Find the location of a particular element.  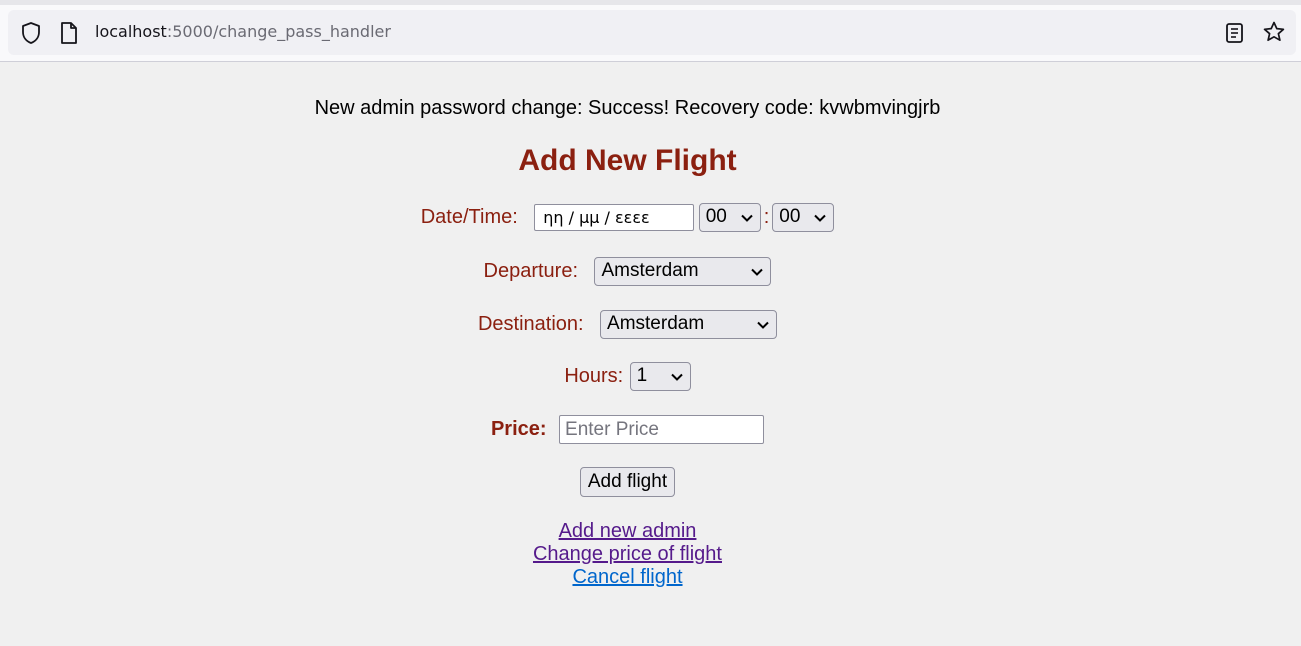

hours-value: 1 is located at coordinates (642, 375).